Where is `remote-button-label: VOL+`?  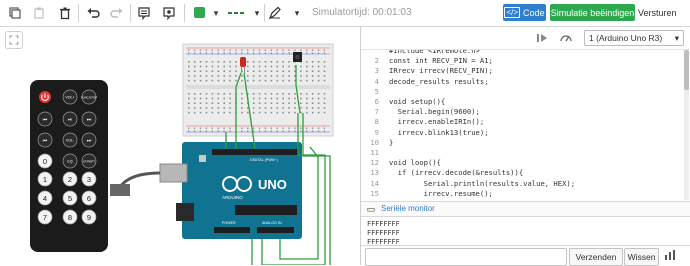 remote-button-label: VOL+ is located at coordinates (69, 98).